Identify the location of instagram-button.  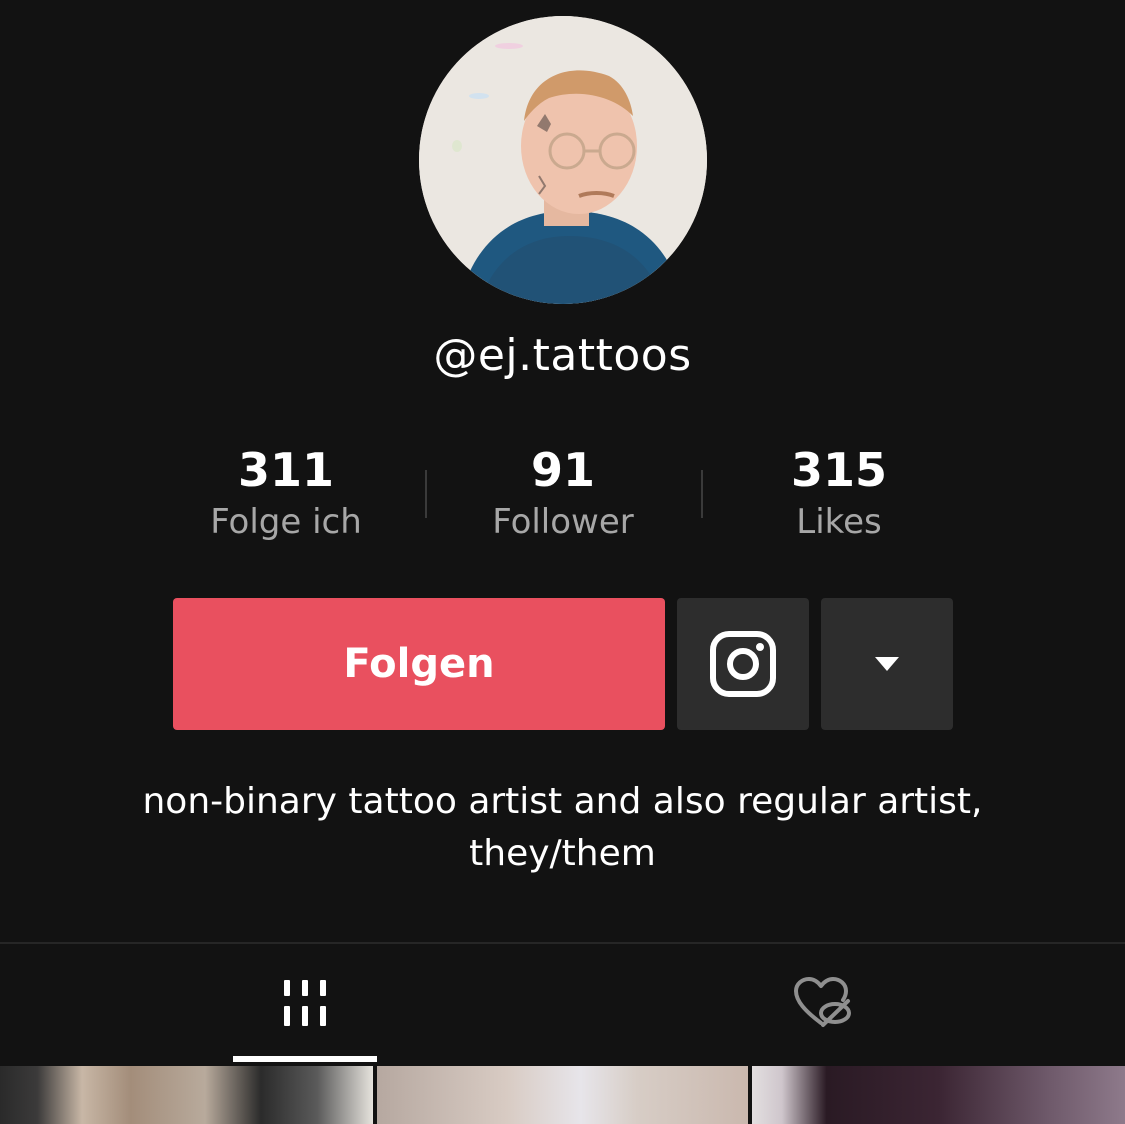
(743, 664).